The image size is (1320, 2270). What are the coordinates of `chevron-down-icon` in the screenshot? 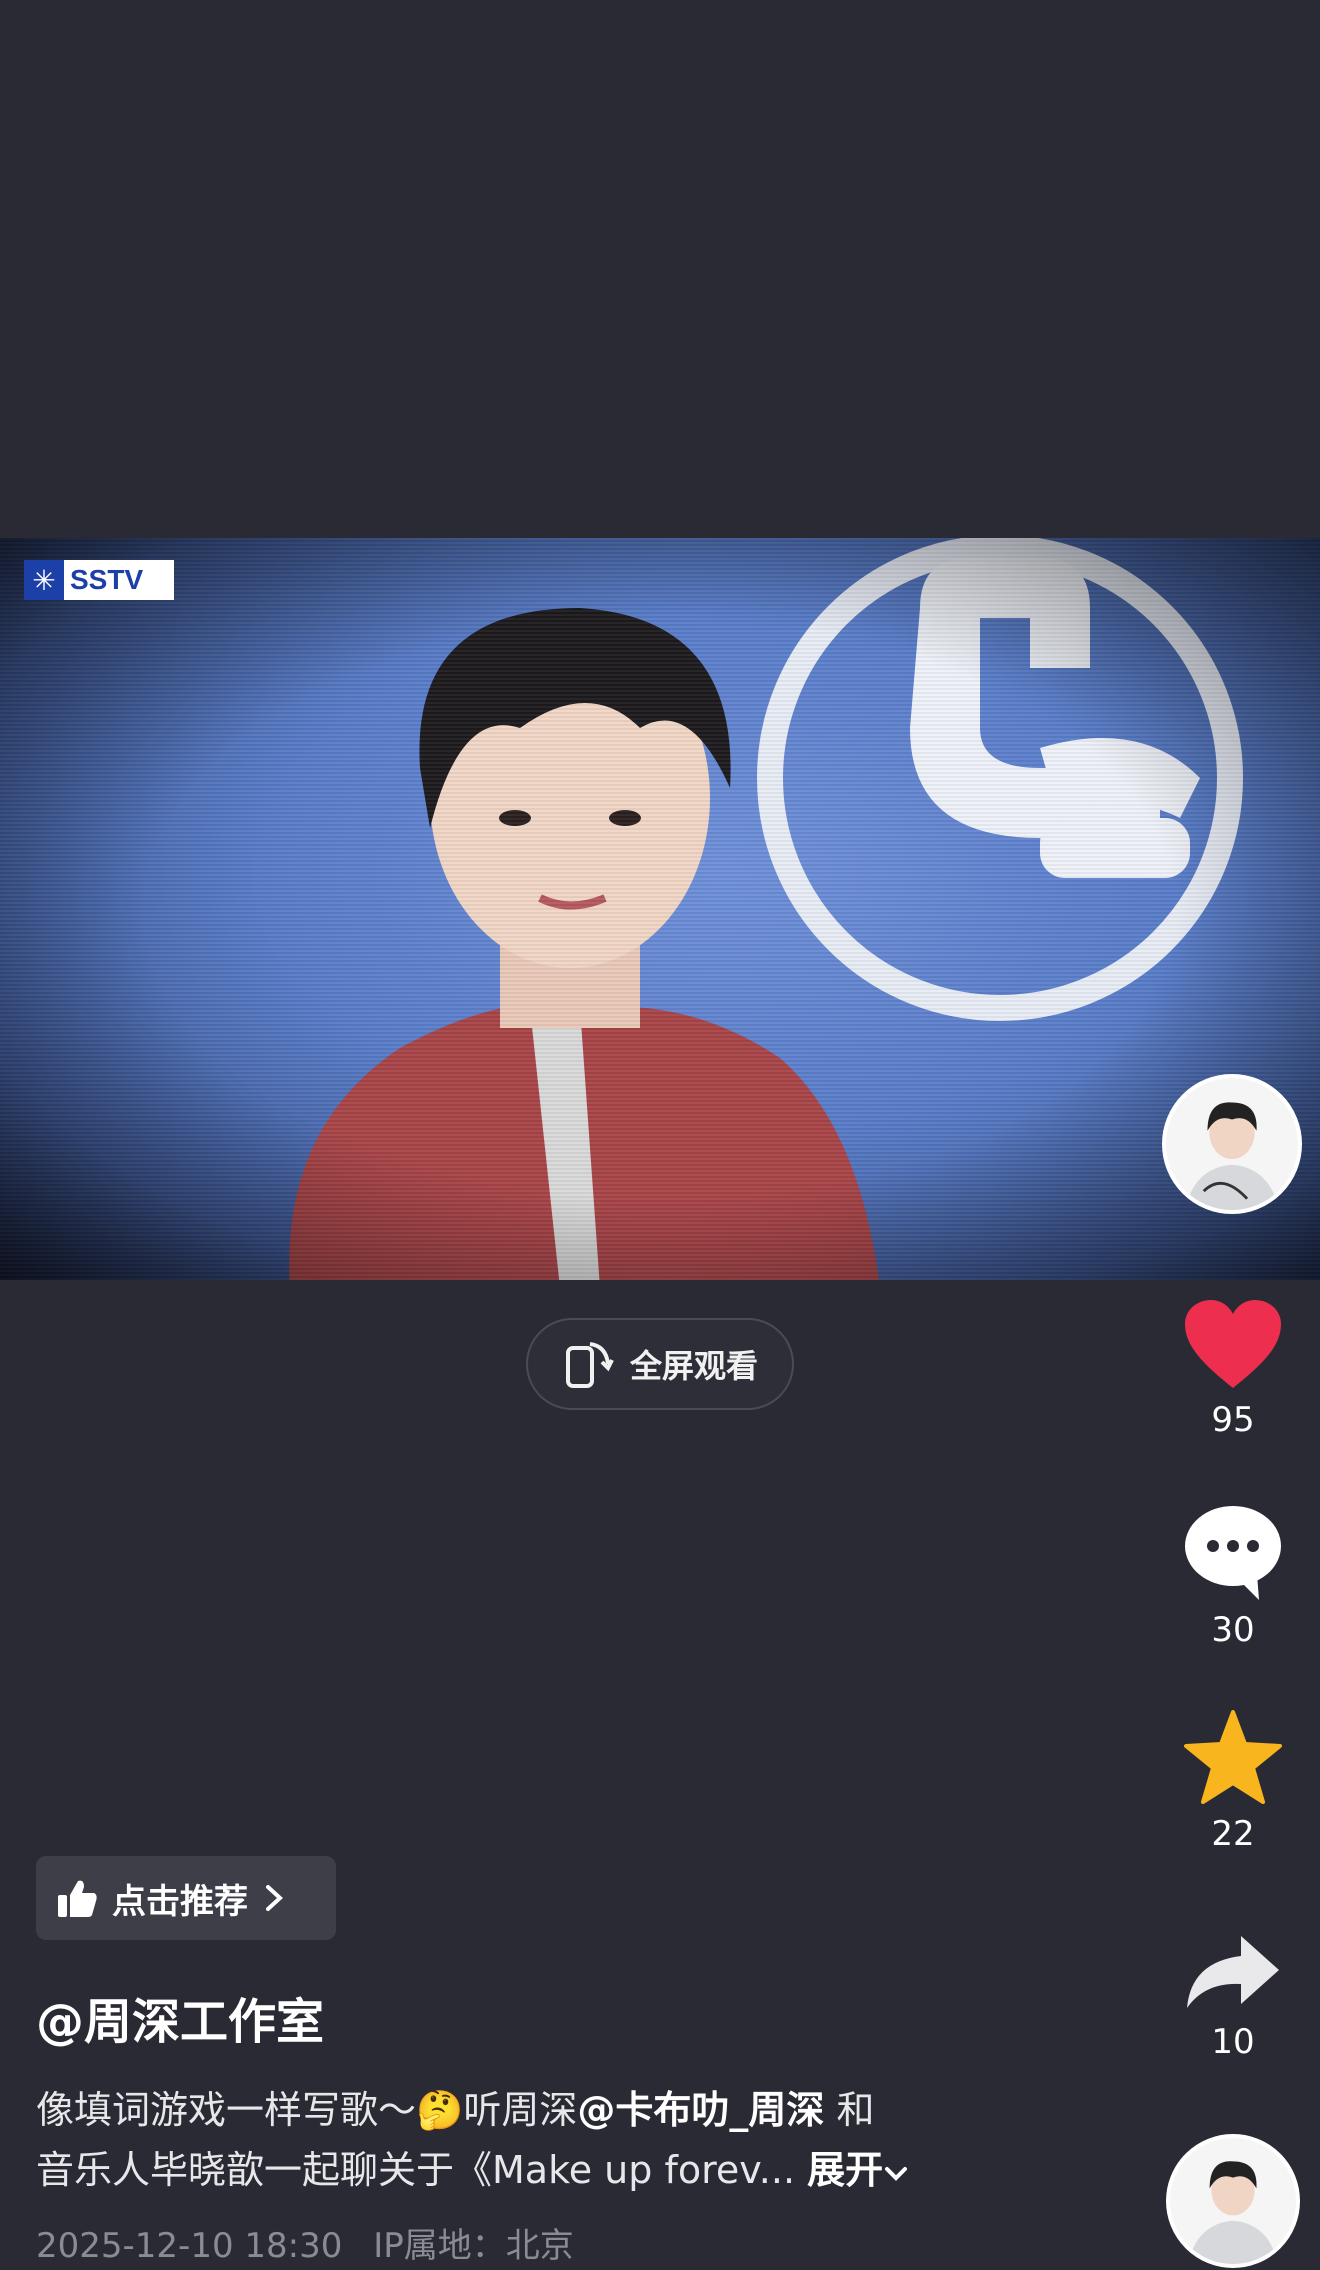 It's located at (896, 2174).